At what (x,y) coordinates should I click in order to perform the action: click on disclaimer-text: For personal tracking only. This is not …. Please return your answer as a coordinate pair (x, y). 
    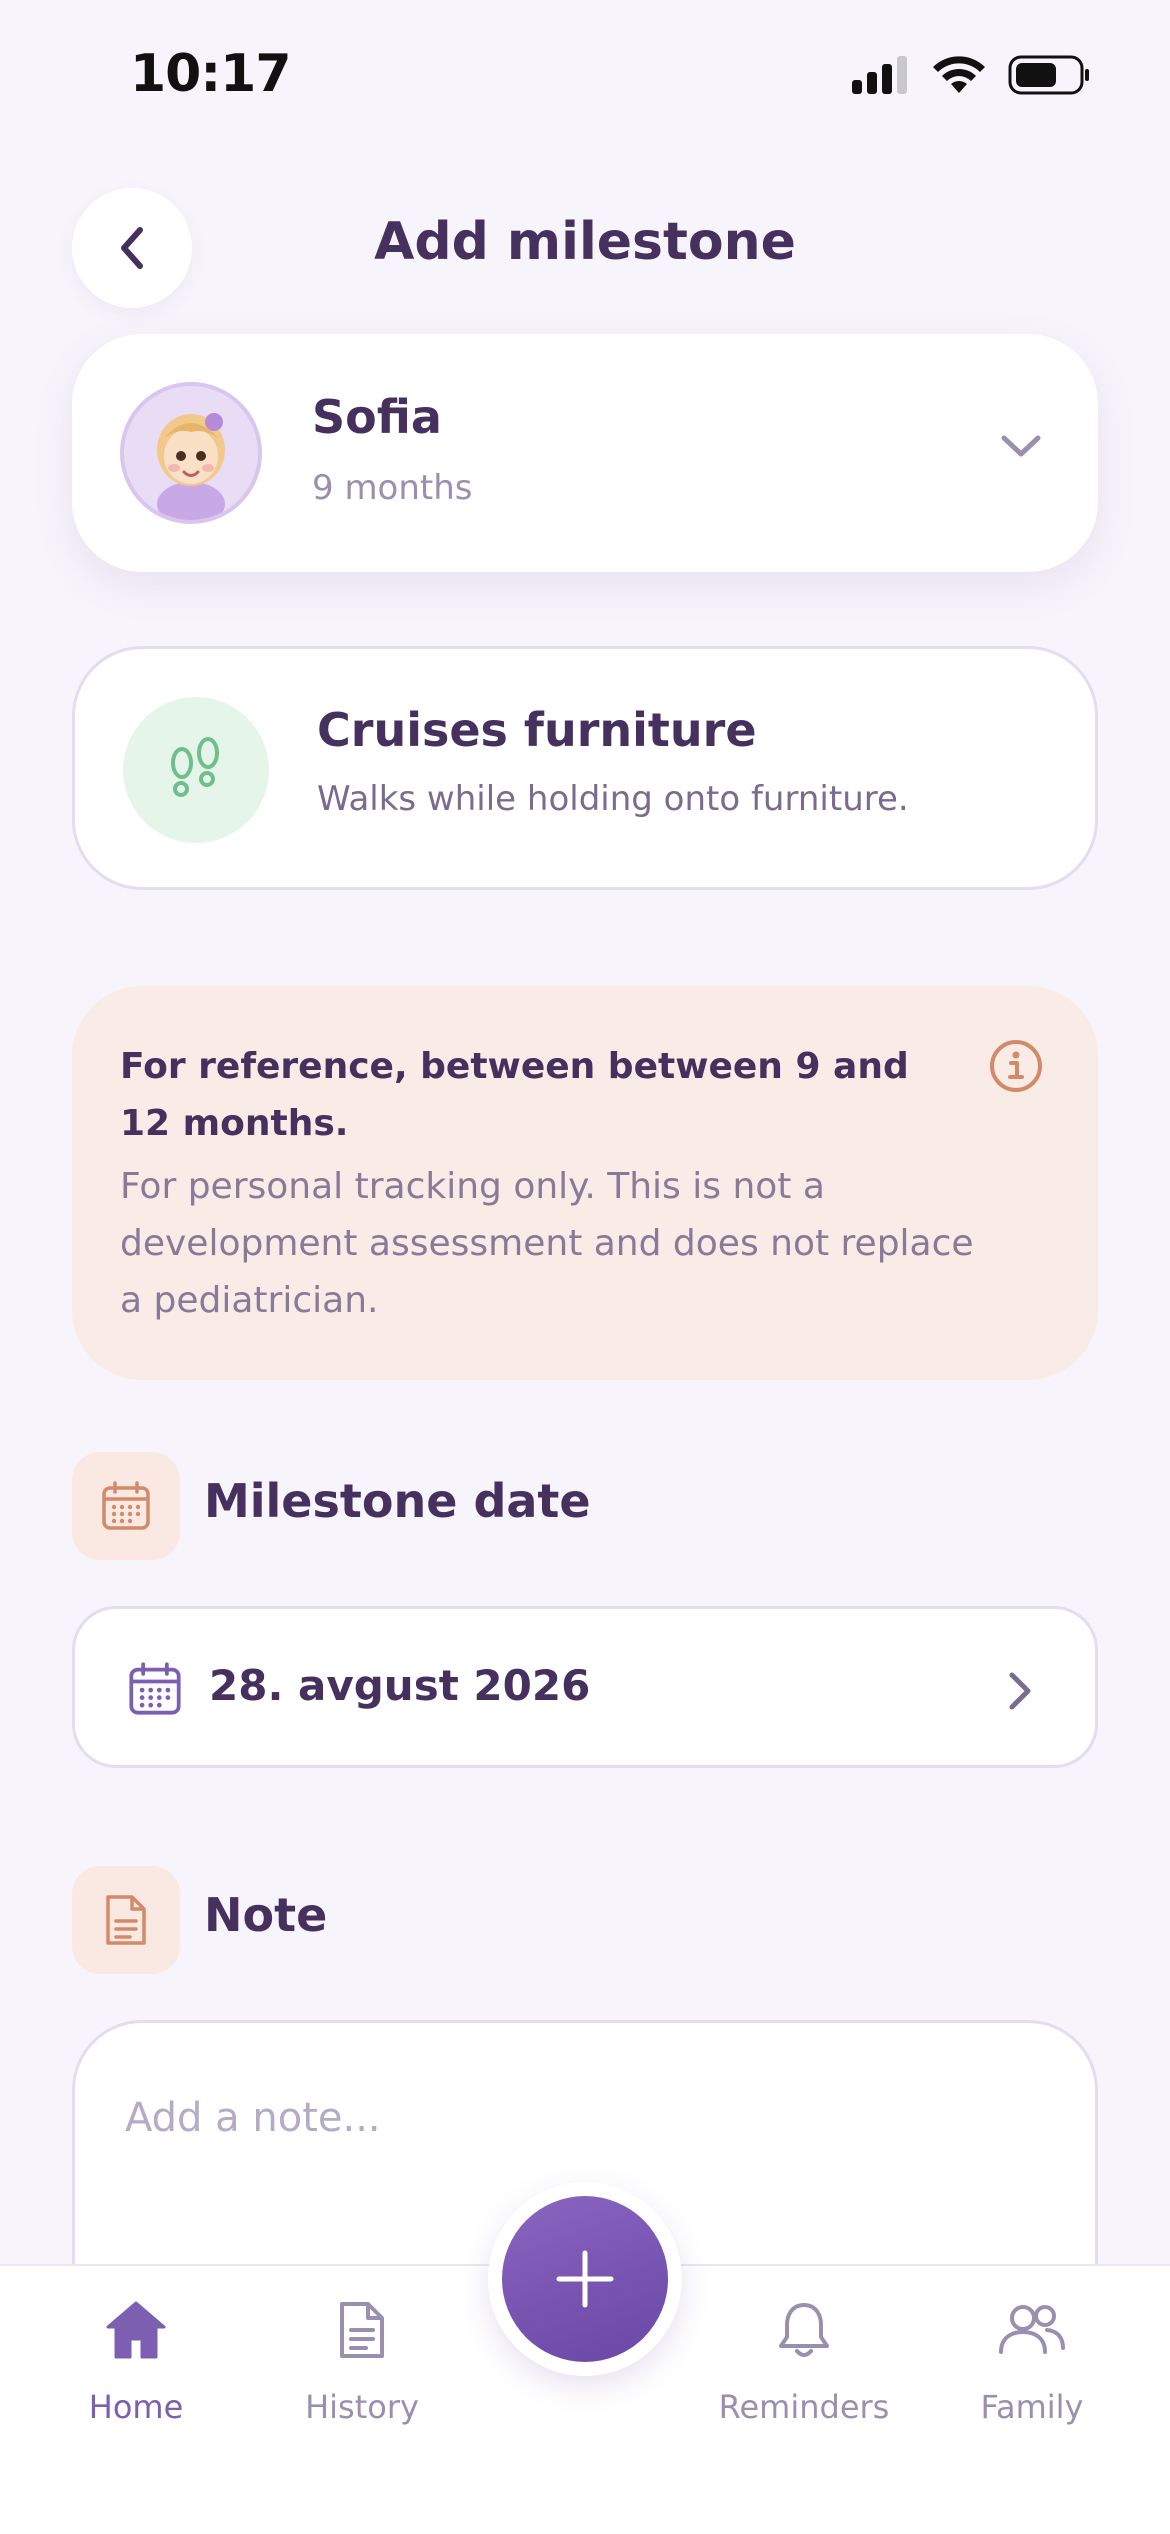
    Looking at the image, I should click on (547, 1243).